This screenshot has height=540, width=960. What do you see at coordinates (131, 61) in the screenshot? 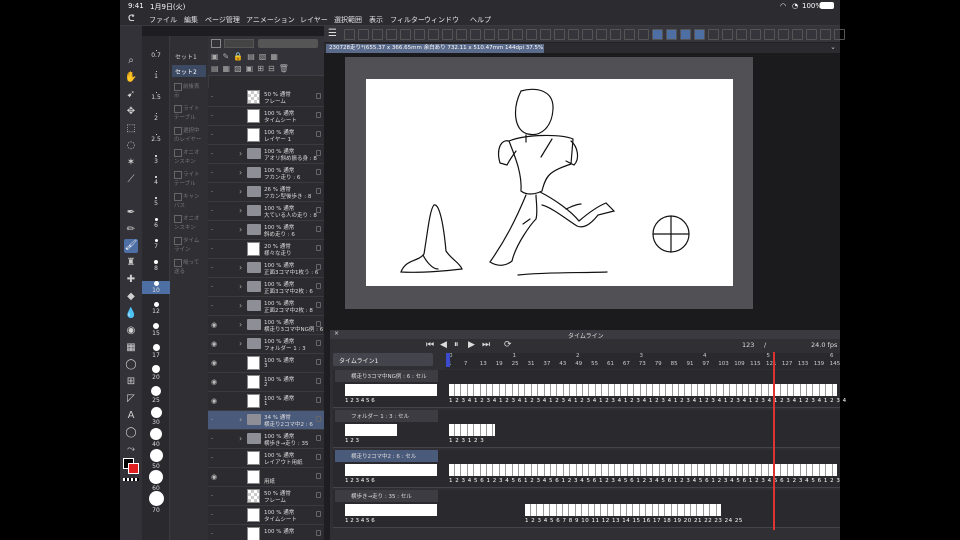
I see `zoom-icon: ⌕` at bounding box center [131, 61].